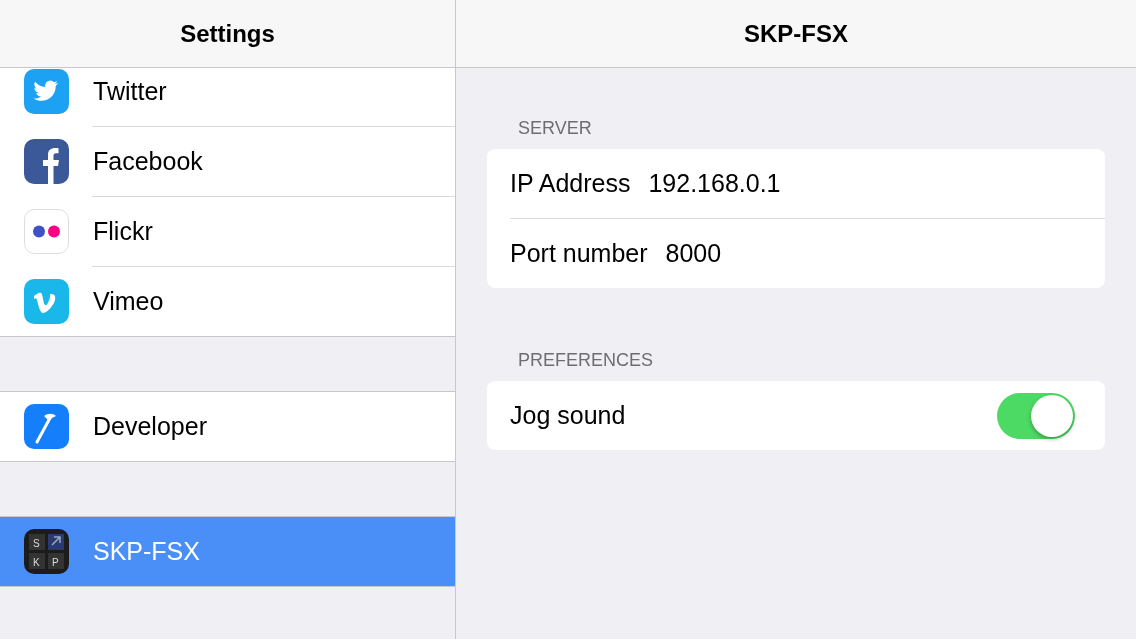 Image resolution: width=1136 pixels, height=639 pixels. Describe the element at coordinates (714, 183) in the screenshot. I see `field-value: 192.168.0.1` at that location.